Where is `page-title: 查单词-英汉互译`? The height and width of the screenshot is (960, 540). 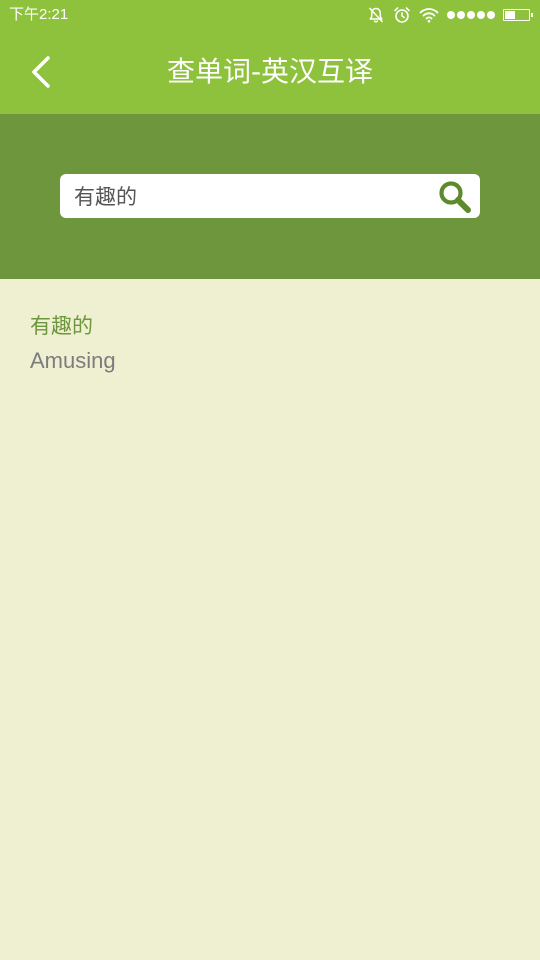
page-title: 查单词-英汉互译 is located at coordinates (270, 71).